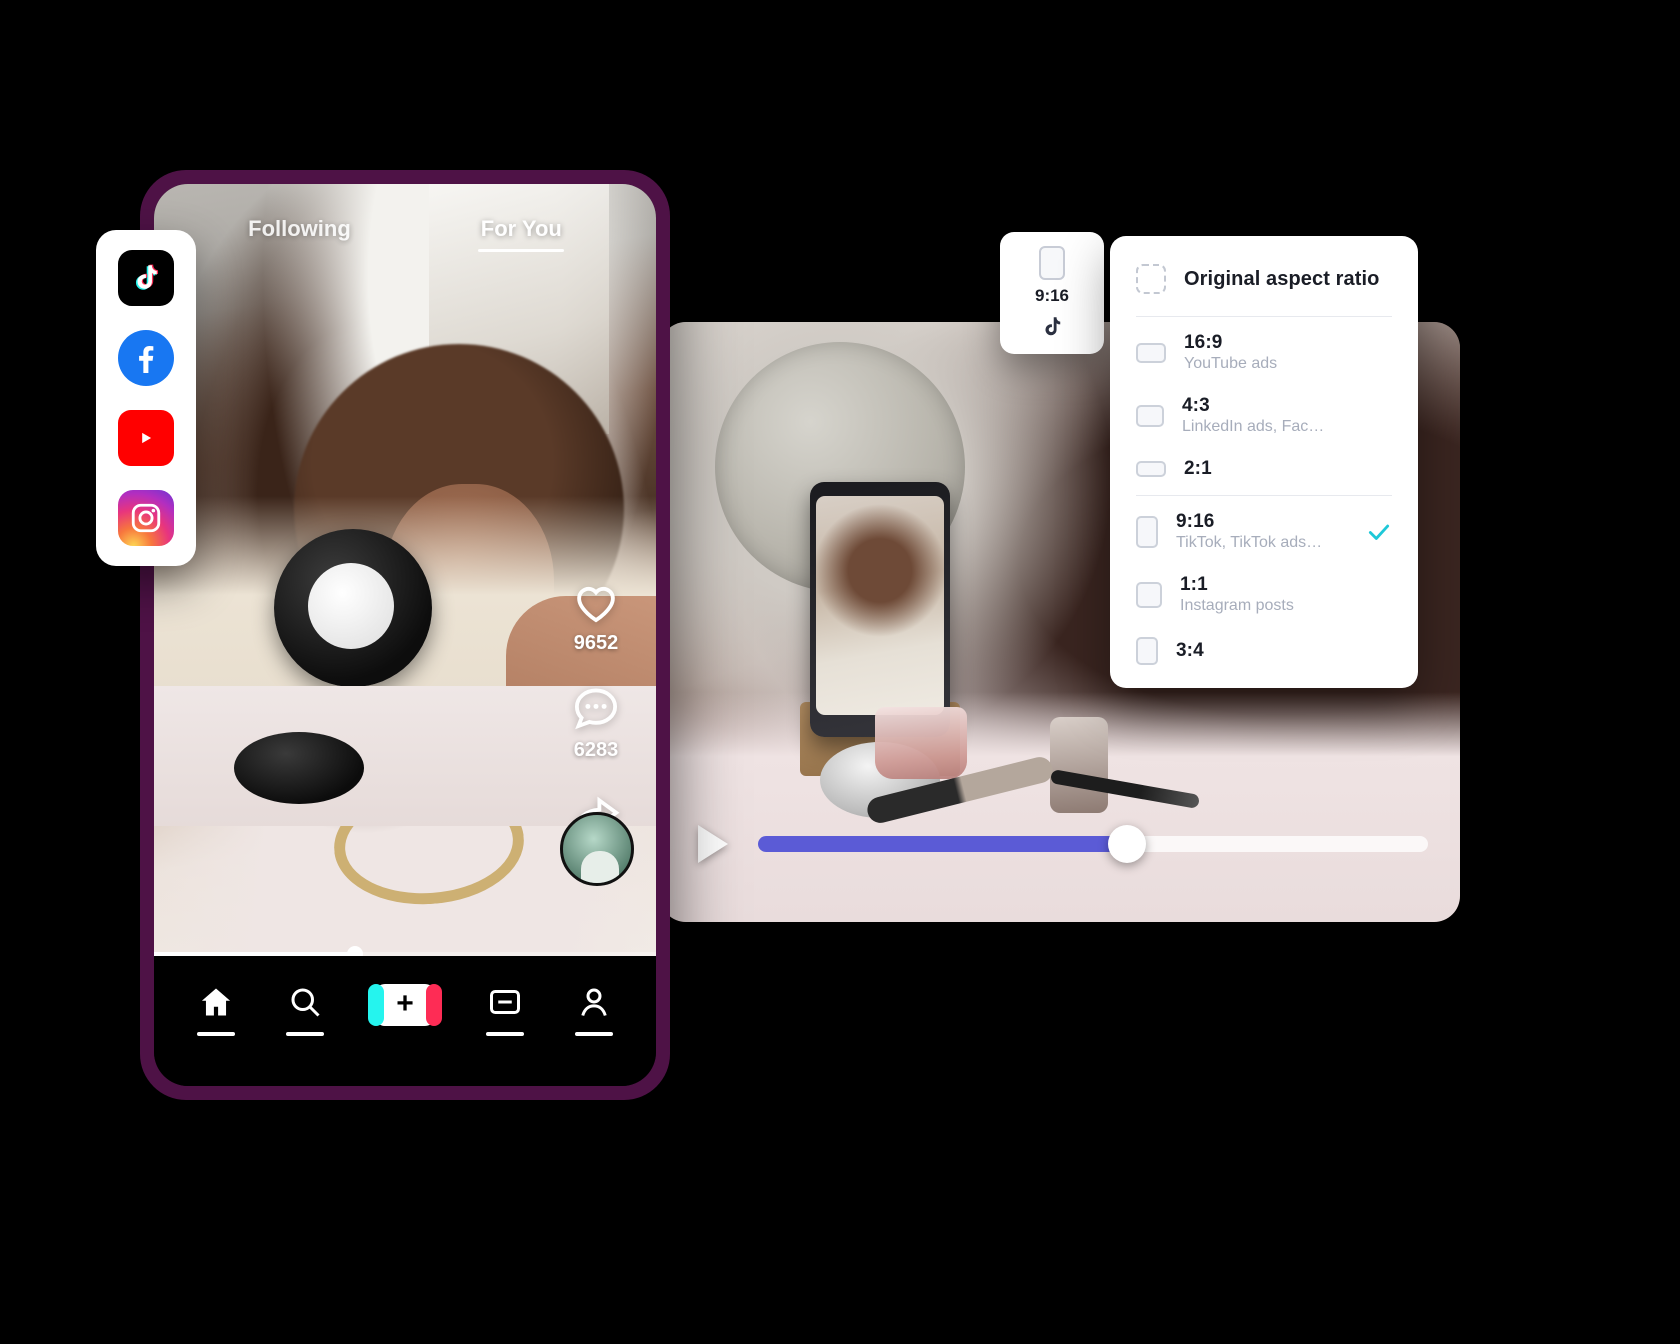 The image size is (1680, 1344). What do you see at coordinates (405, 229) in the screenshot?
I see `feed-tabs: Following For You` at bounding box center [405, 229].